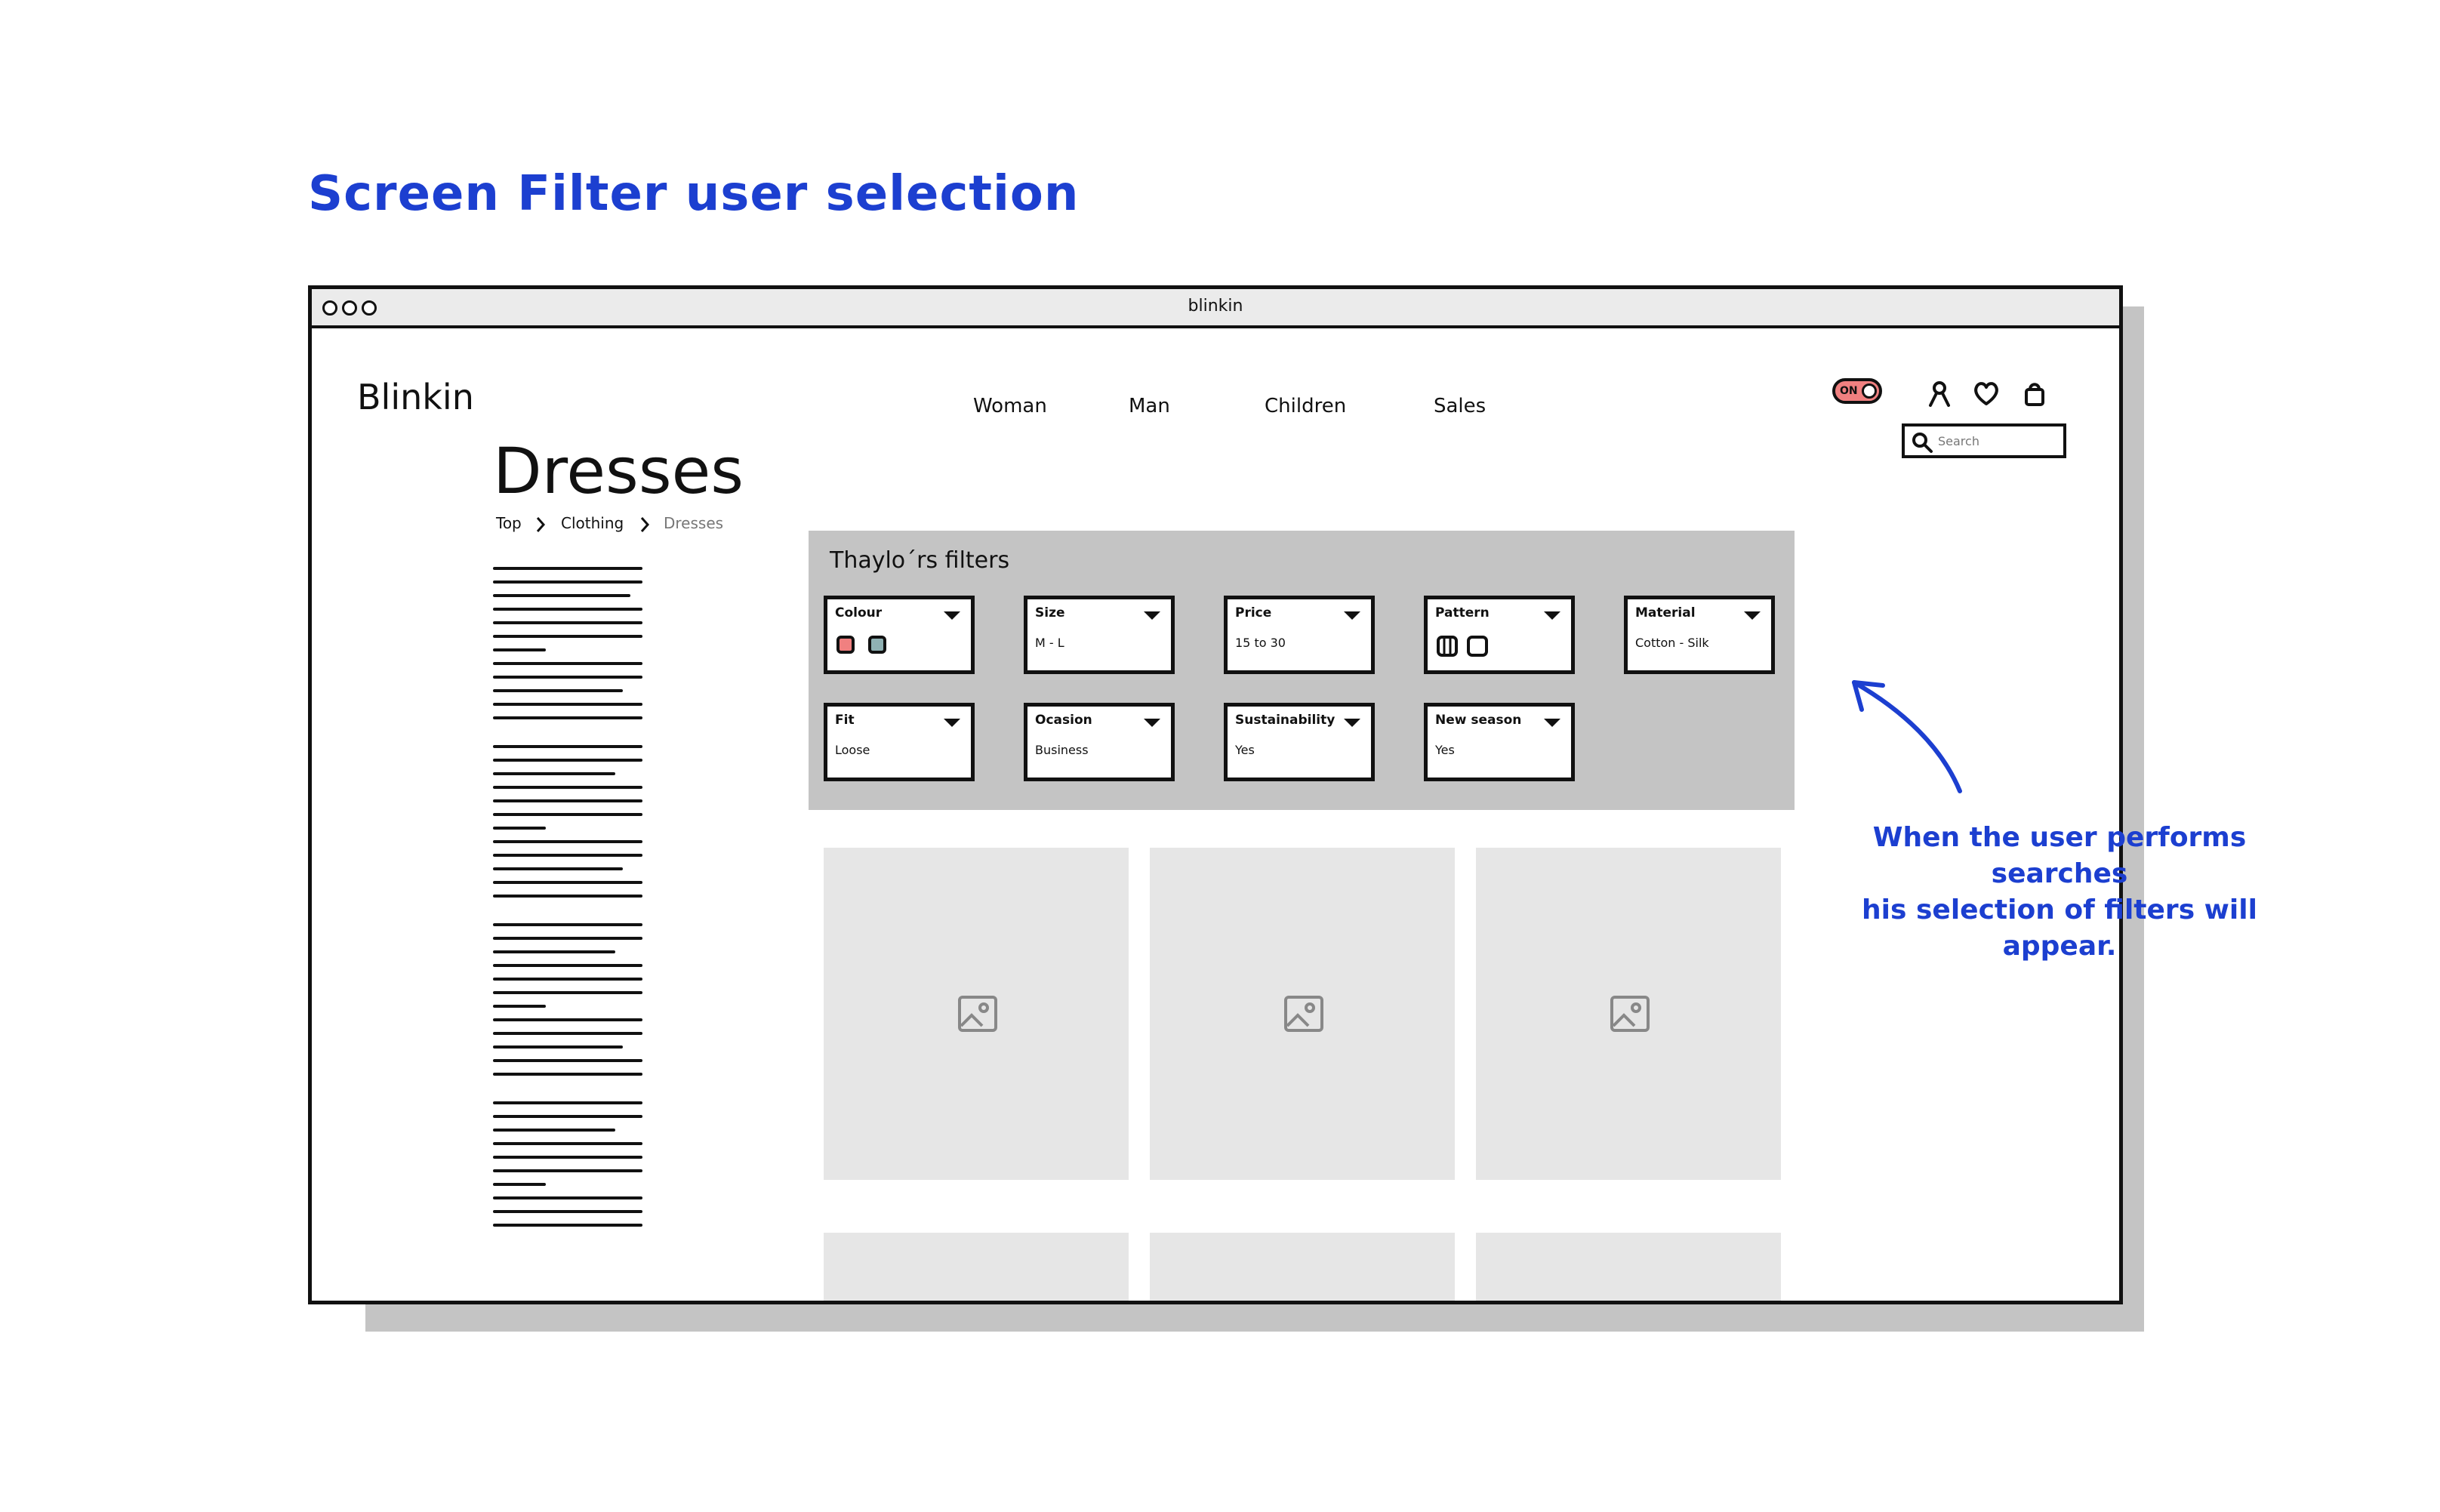 Image resolution: width=2440 pixels, height=1512 pixels. Describe the element at coordinates (1050, 613) in the screenshot. I see `filter-label: Size` at that location.